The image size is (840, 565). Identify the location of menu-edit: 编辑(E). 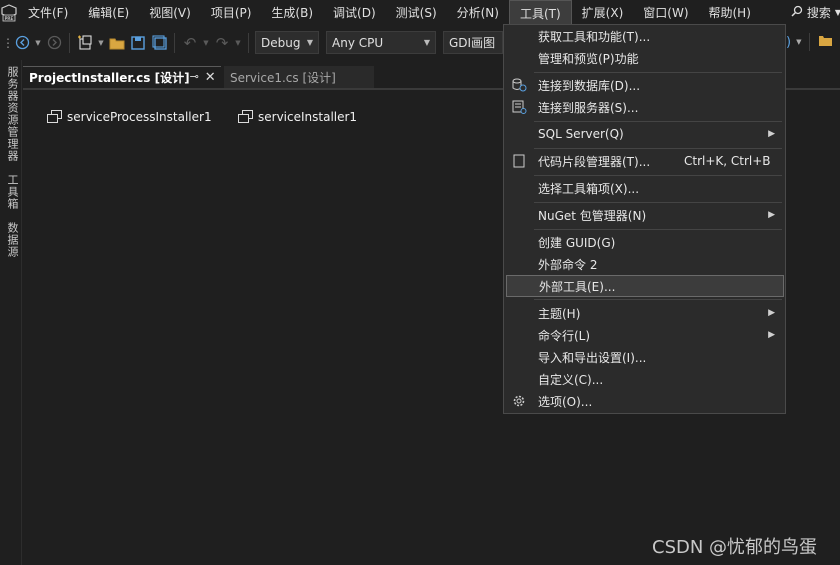
(108, 12).